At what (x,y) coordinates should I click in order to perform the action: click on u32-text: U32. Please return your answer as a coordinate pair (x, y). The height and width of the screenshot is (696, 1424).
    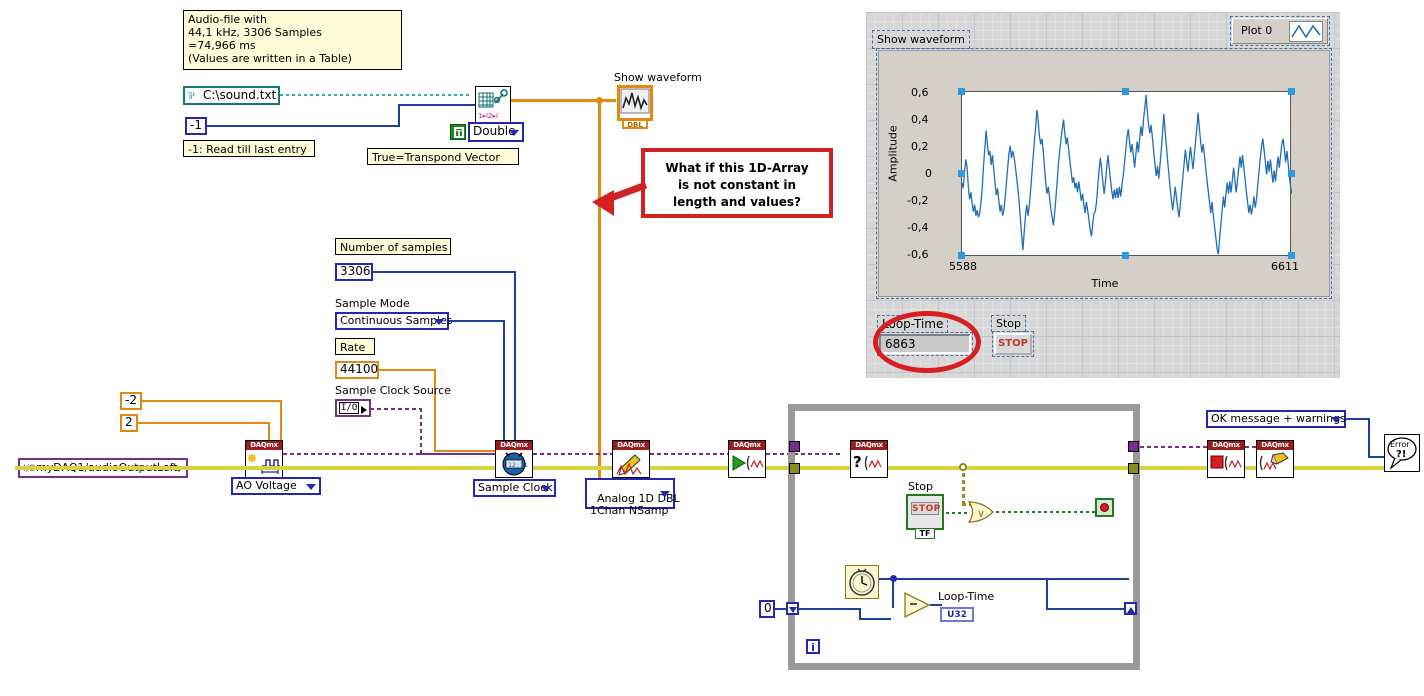
    Looking at the image, I should click on (957, 615).